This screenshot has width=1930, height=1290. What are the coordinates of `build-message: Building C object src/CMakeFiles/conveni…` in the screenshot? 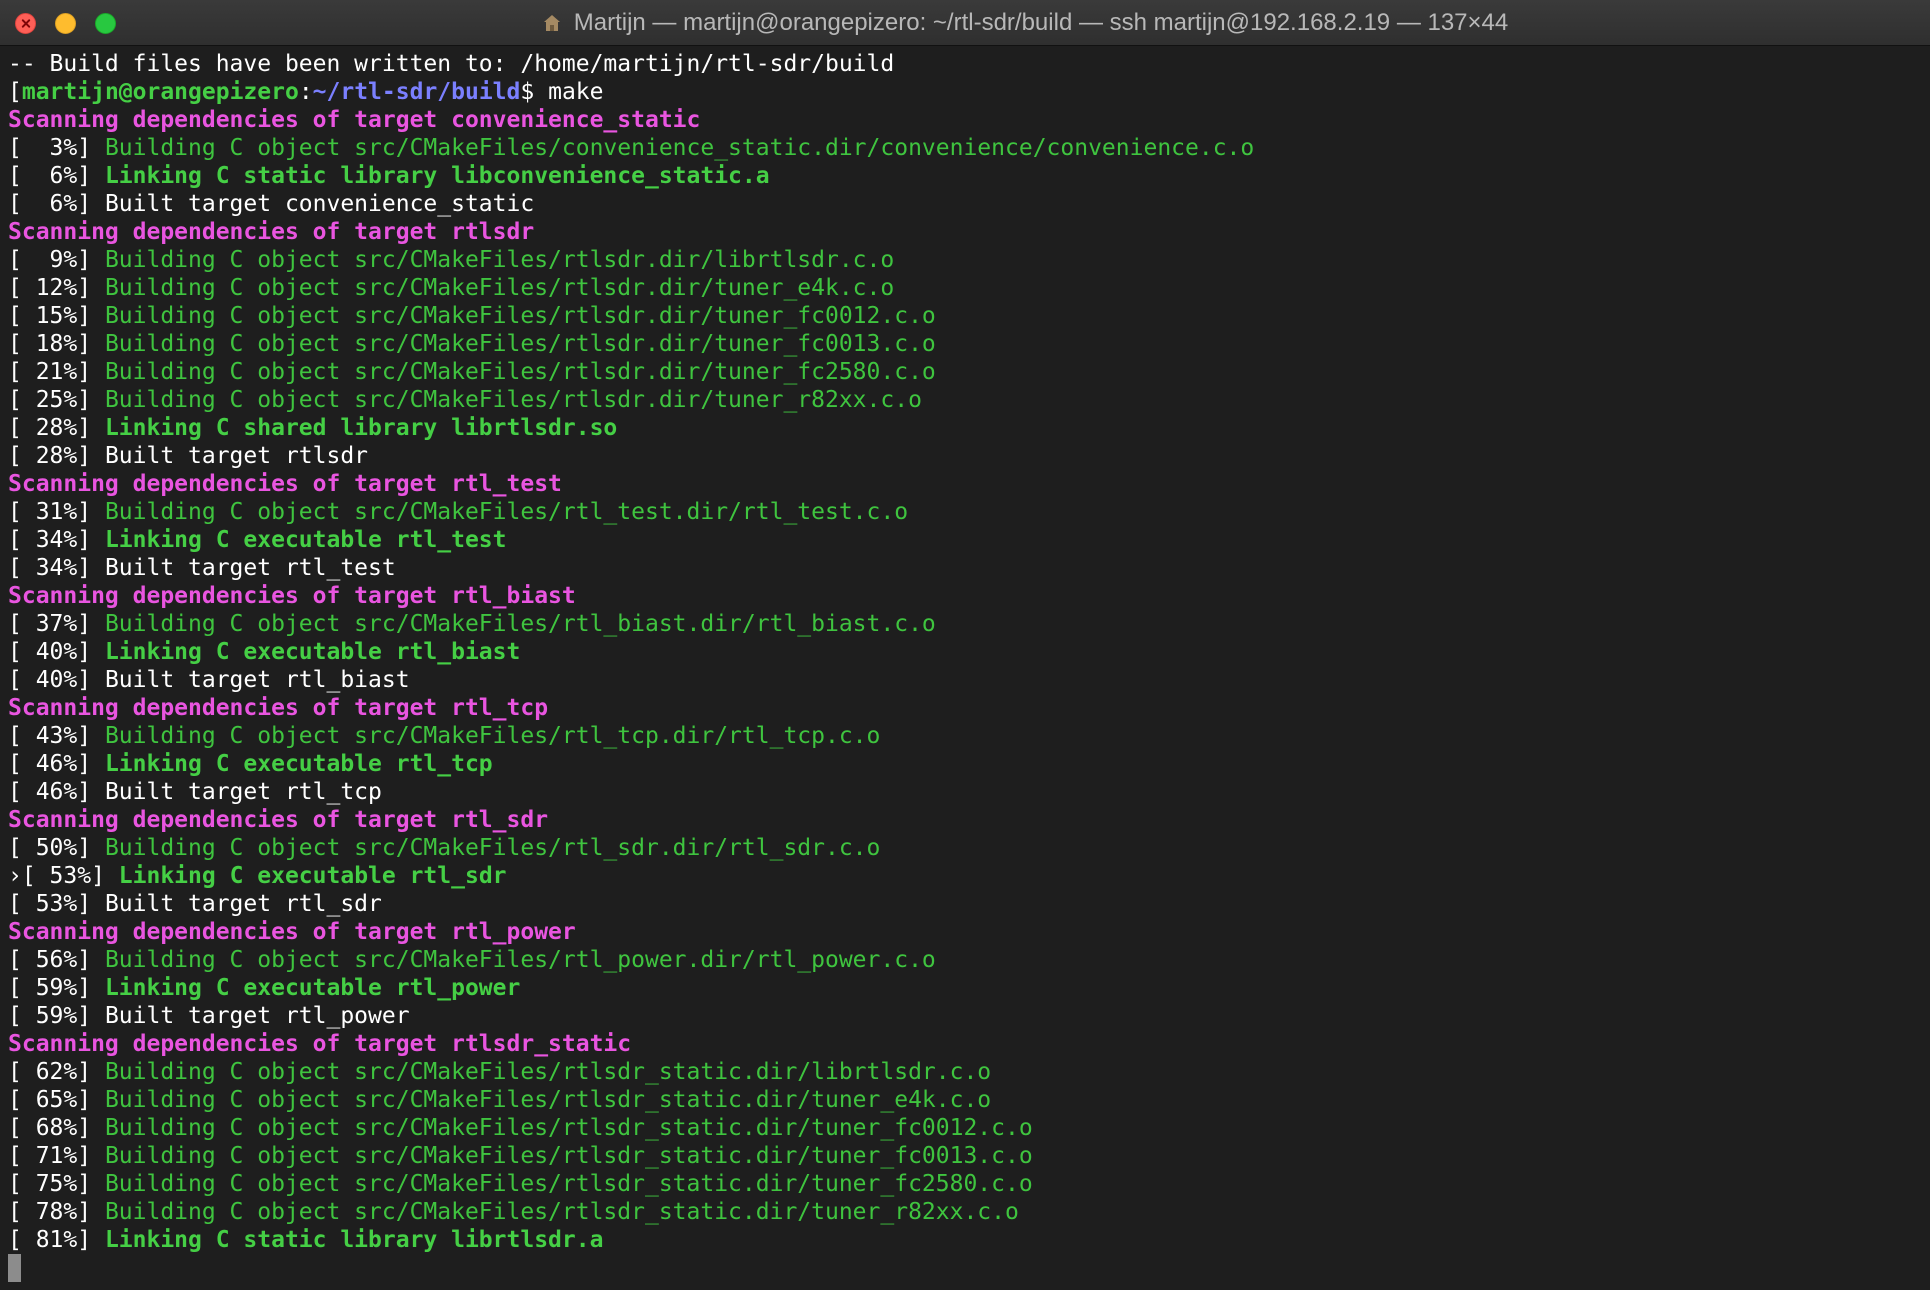 It's located at (679, 148).